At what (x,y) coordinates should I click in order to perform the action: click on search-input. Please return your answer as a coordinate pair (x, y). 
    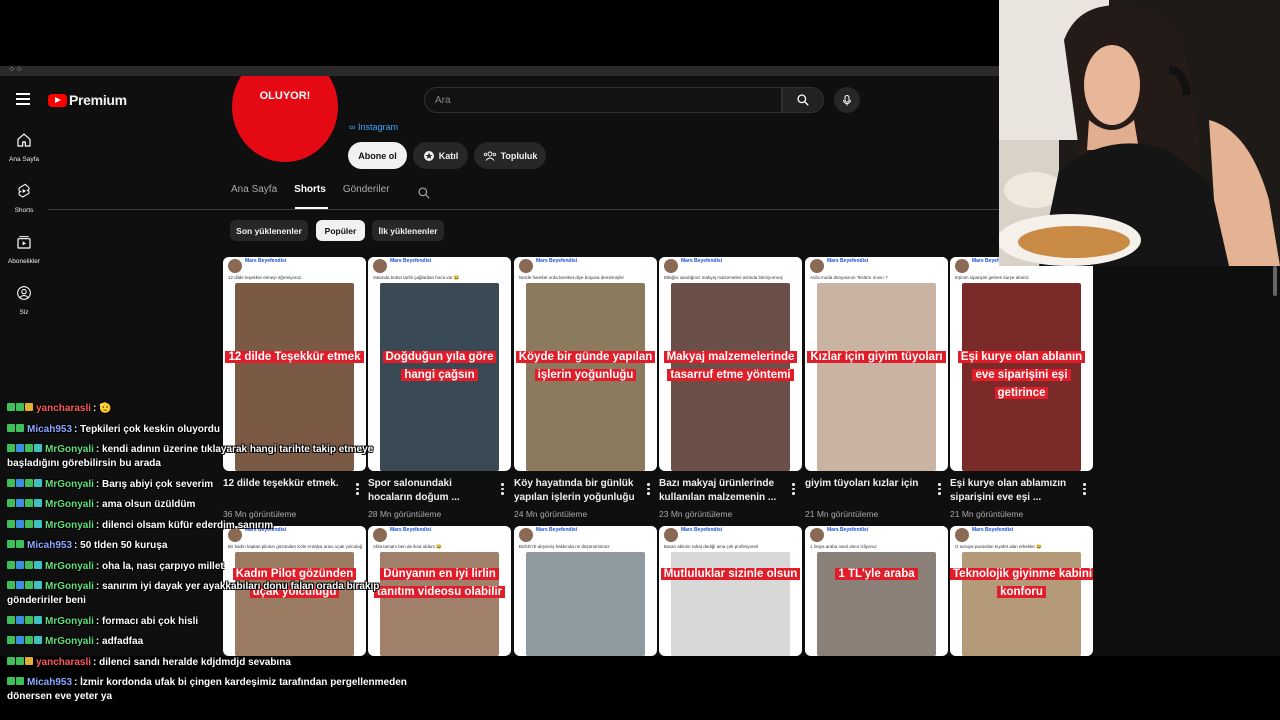
    Looking at the image, I should click on (603, 100).